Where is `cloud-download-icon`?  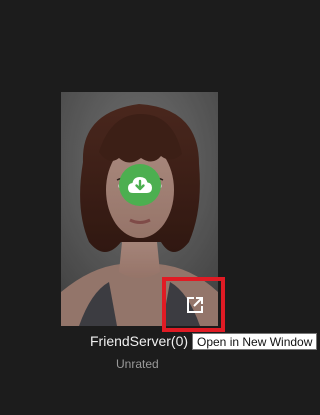 cloud-download-icon is located at coordinates (140, 185).